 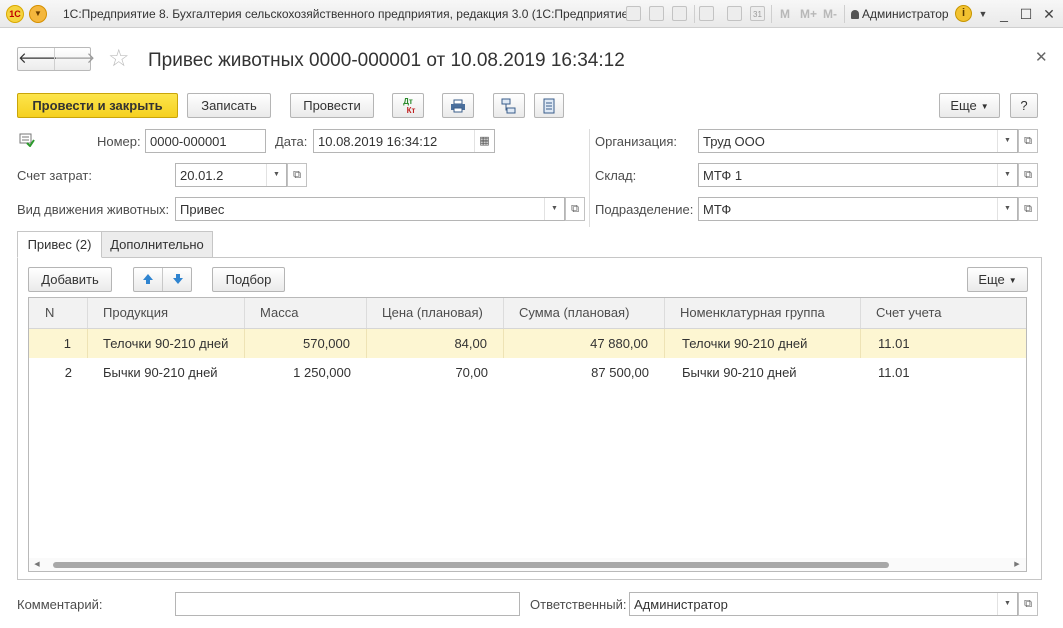 I want to click on preview-icon, so click(x=679, y=13).